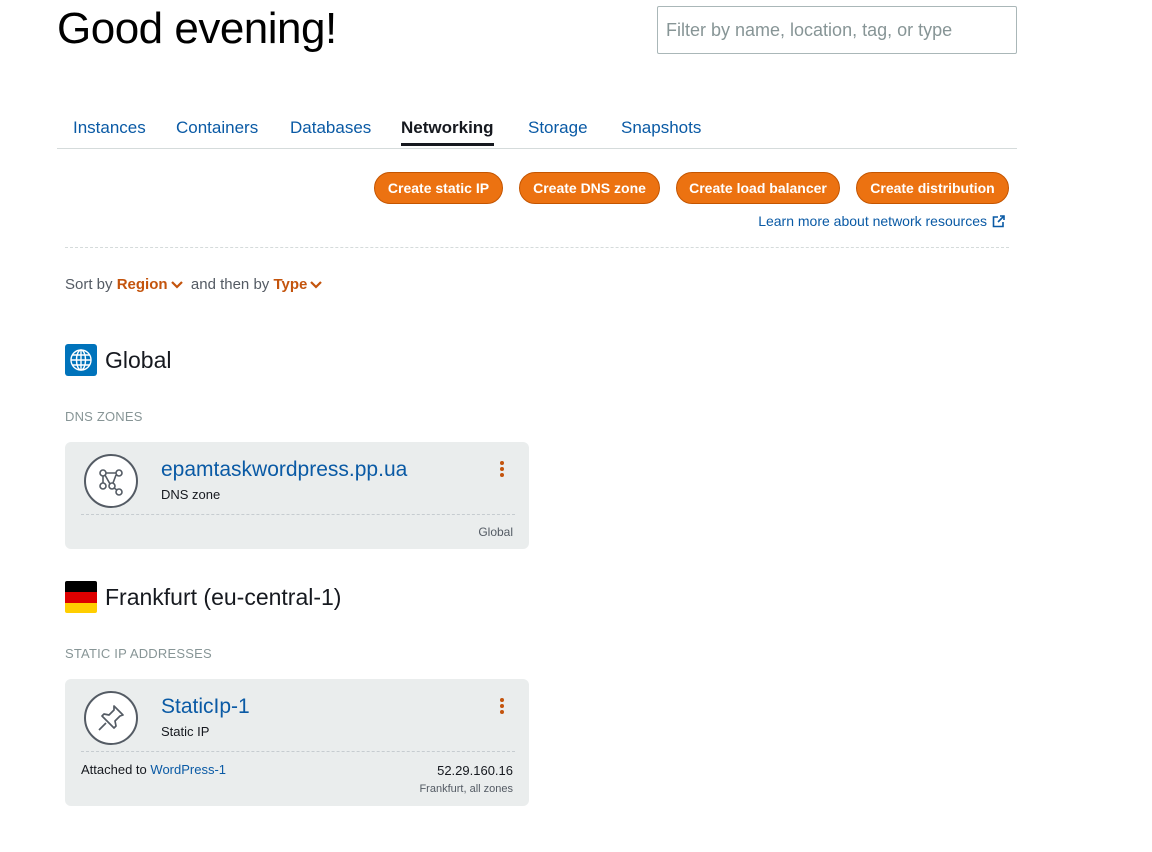 This screenshot has height=852, width=1152. Describe the element at coordinates (589, 188) in the screenshot. I see `create-dns-zone-button: Create DNS zone` at that location.